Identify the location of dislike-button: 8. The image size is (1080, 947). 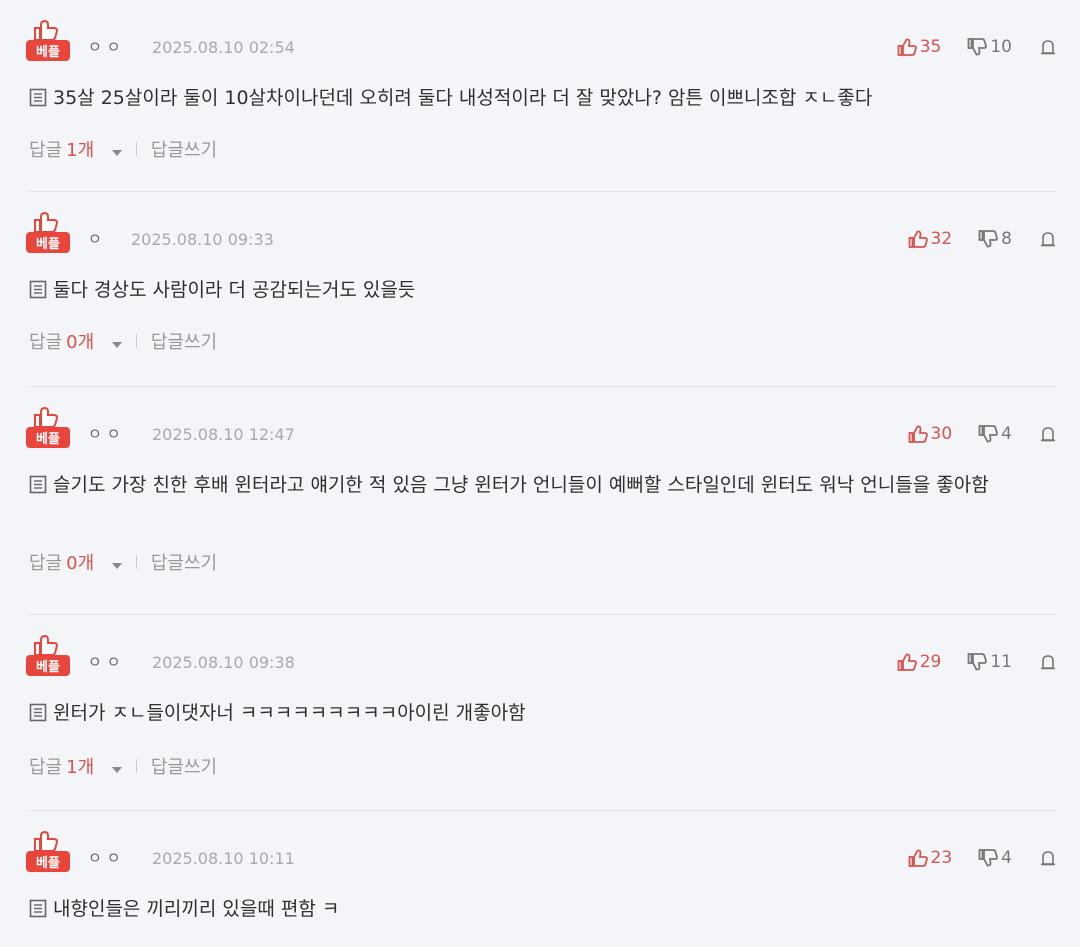
(995, 239).